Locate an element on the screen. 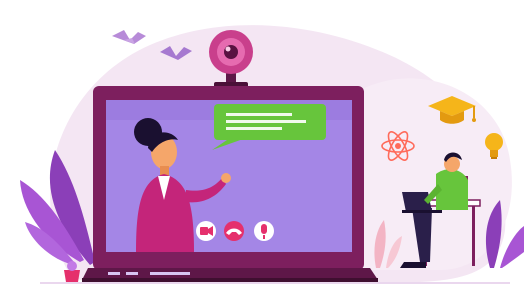 The height and width of the screenshot is (296, 524). video-camera-button is located at coordinates (206, 231).